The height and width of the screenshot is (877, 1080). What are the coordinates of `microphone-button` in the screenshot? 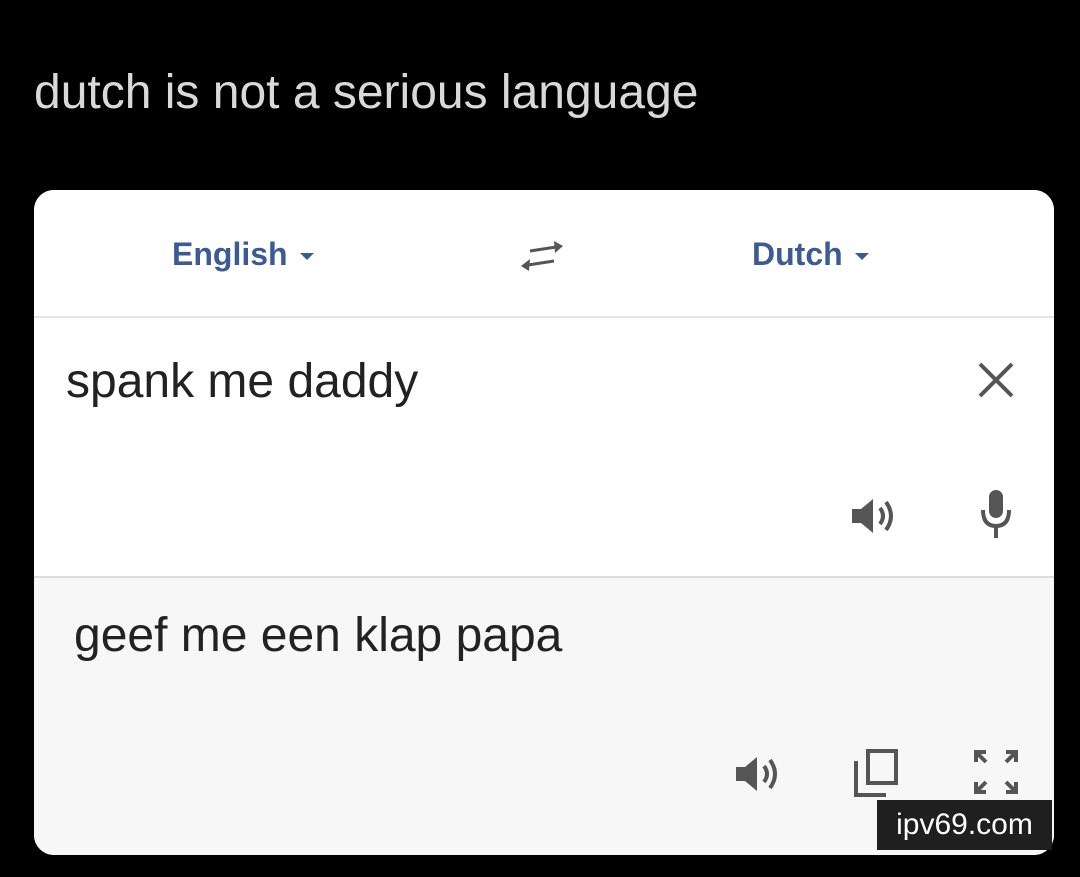 It's located at (996, 514).